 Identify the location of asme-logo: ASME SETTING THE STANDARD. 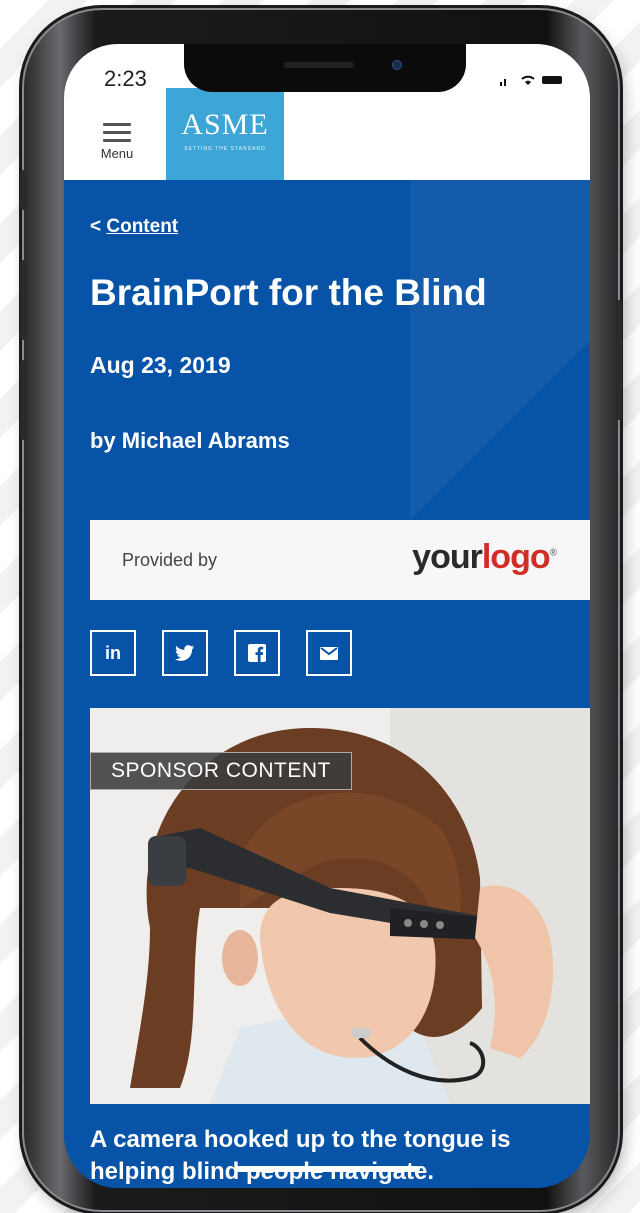
(225, 134).